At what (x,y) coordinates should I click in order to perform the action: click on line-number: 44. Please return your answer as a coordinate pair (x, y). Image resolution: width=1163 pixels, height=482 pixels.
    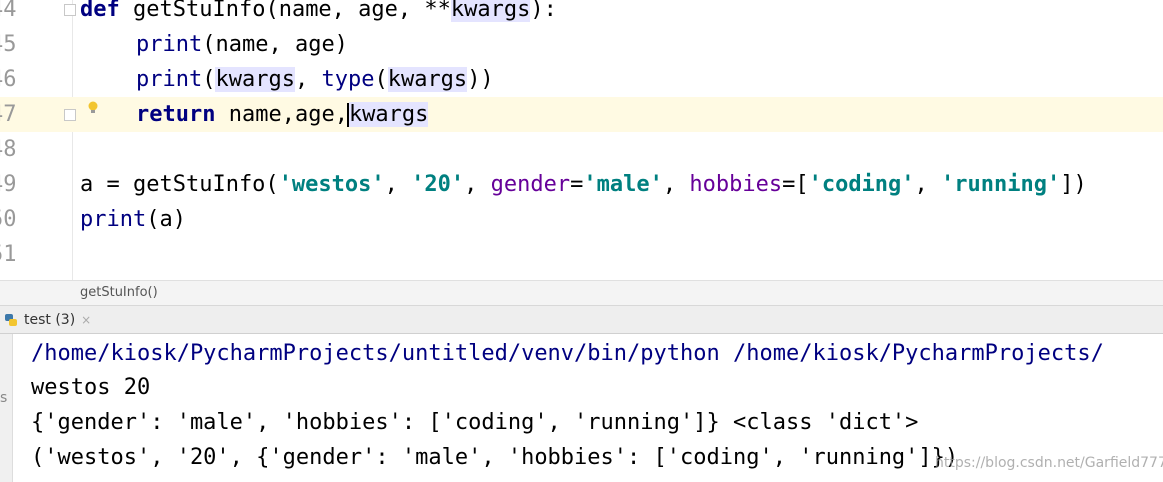
    Looking at the image, I should click on (8, 11).